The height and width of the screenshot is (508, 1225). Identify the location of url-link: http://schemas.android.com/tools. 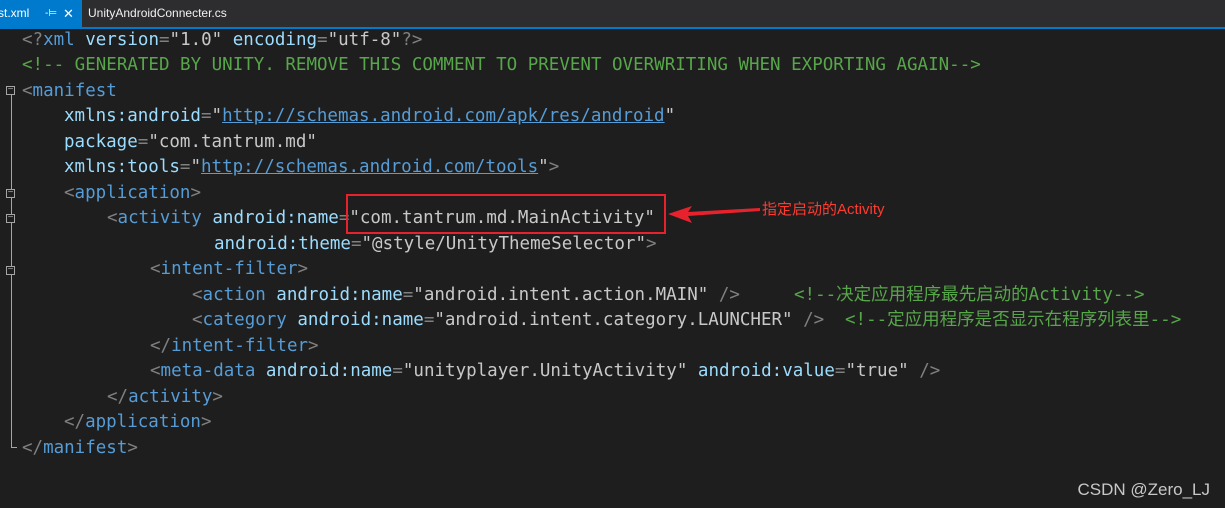
(369, 167).